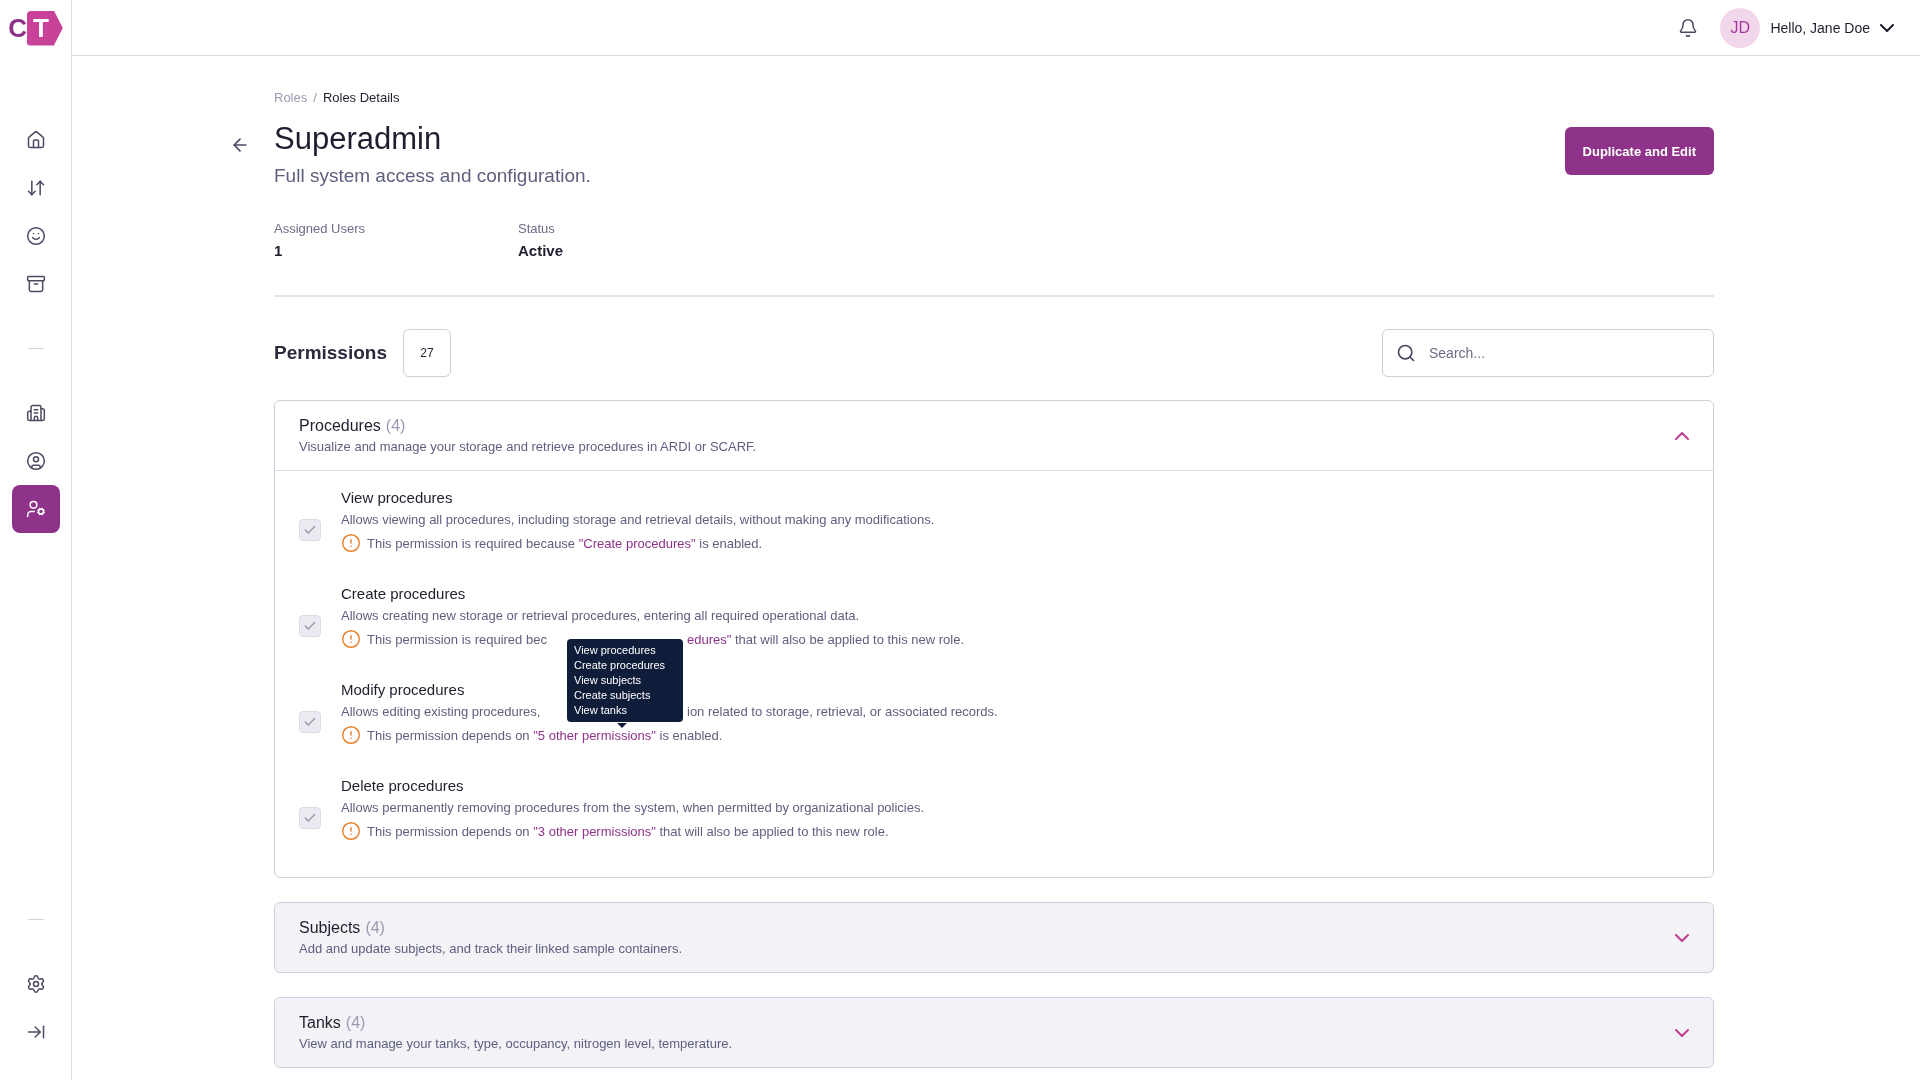 This screenshot has height=1080, width=1920. Describe the element at coordinates (35, 236) in the screenshot. I see `face-icon` at that location.